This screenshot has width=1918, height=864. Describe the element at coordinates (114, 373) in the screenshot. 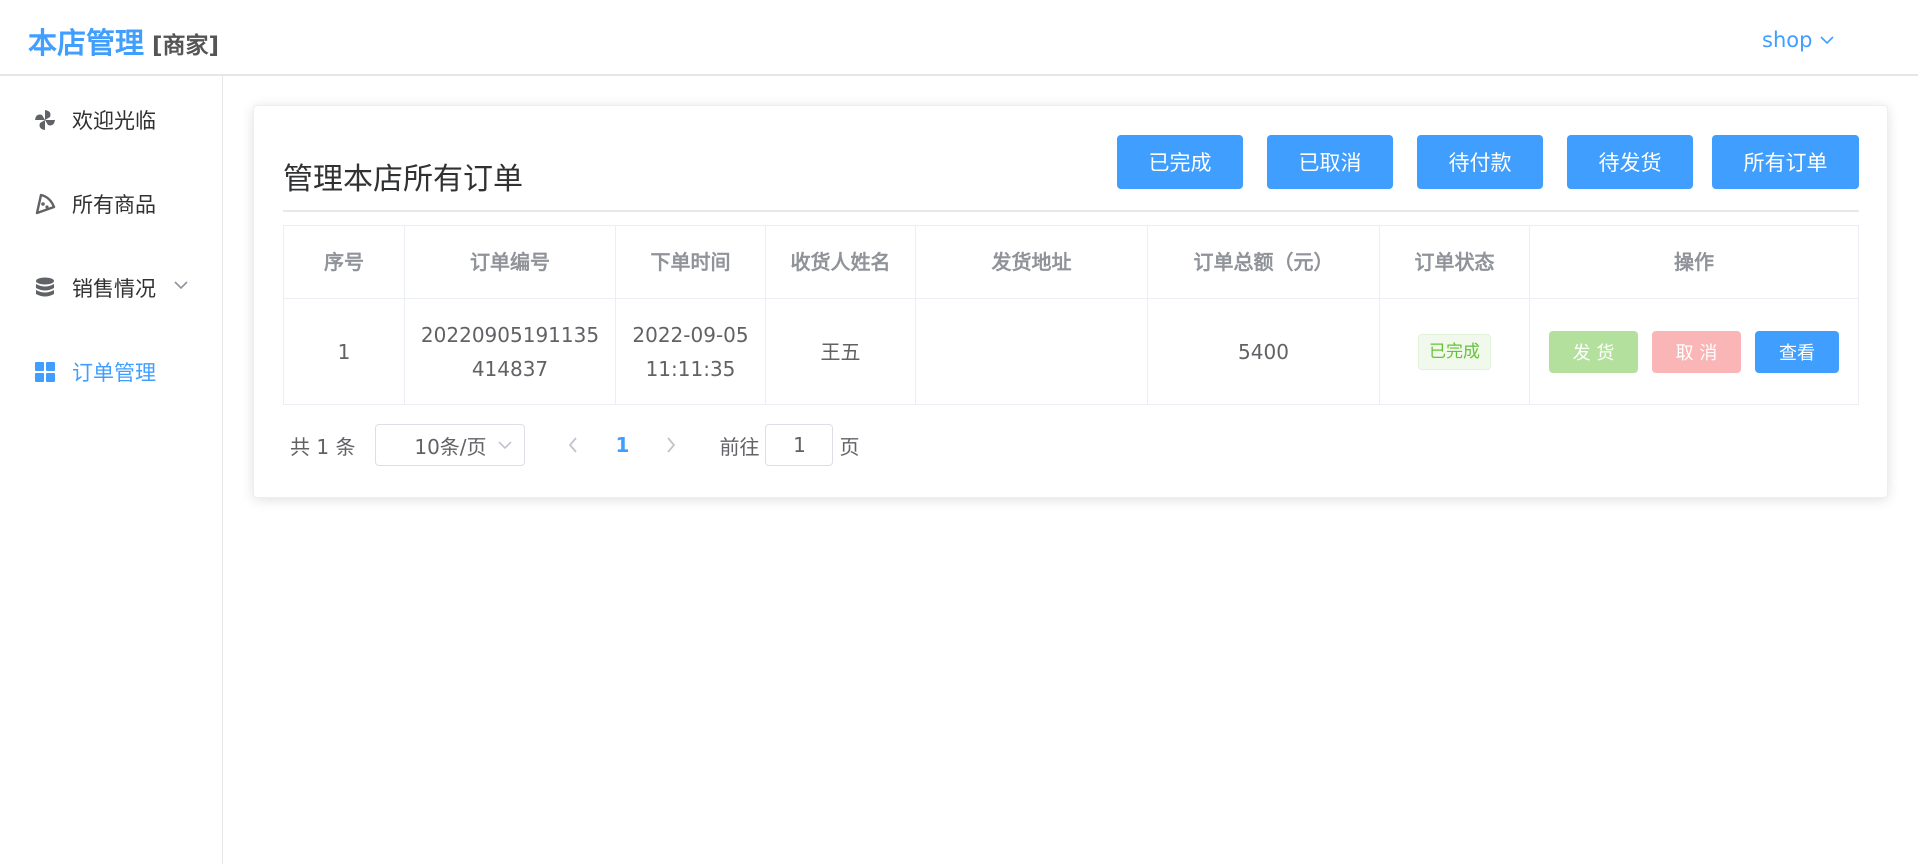

I see `sidebar-item-label: 订单管理` at that location.